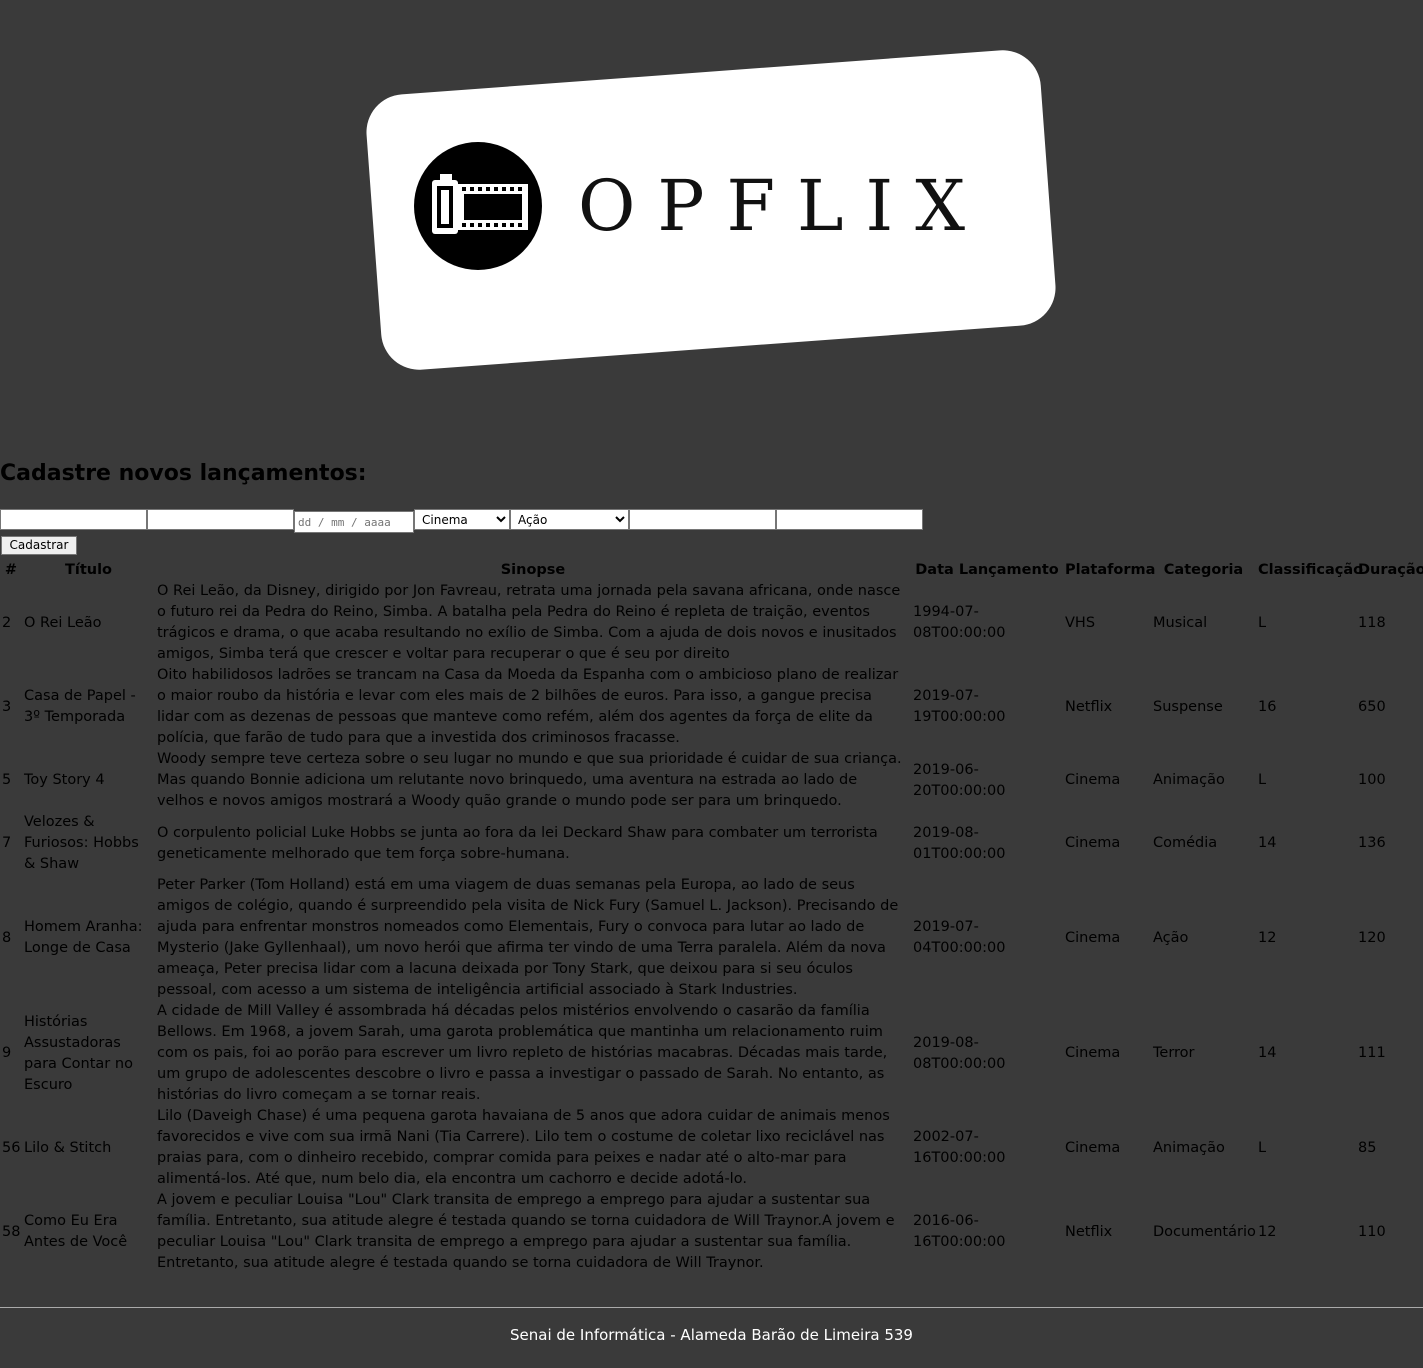 This screenshot has width=1423, height=1368. Describe the element at coordinates (7, 706) in the screenshot. I see `row-id: 3` at that location.